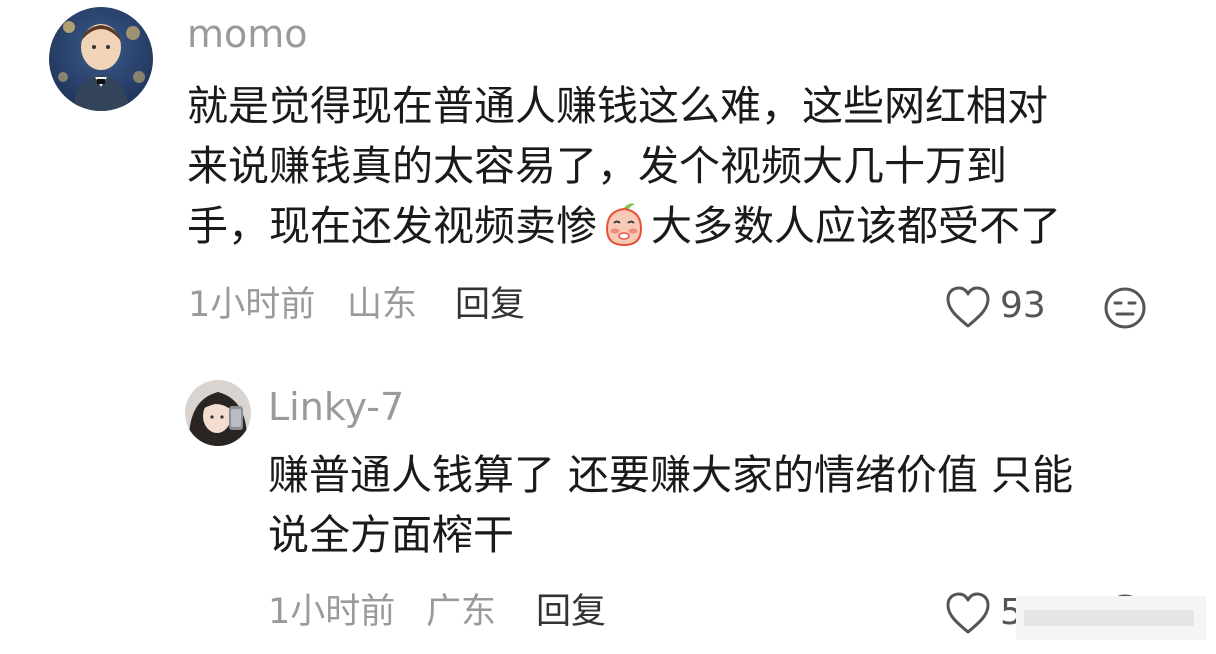 Image resolution: width=1216 pixels, height=654 pixels. I want to click on watermark-overlay, so click(1111, 618).